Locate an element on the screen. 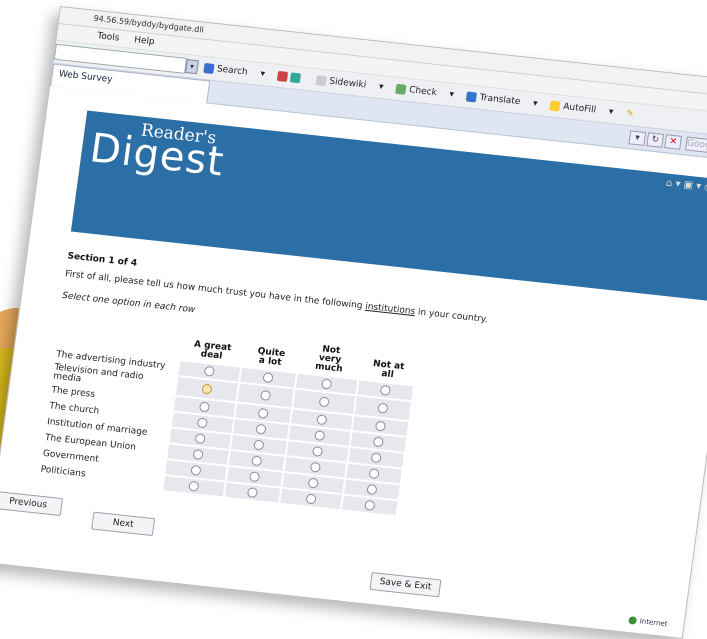 The height and width of the screenshot is (639, 707). sidewiki-icon is located at coordinates (321, 80).